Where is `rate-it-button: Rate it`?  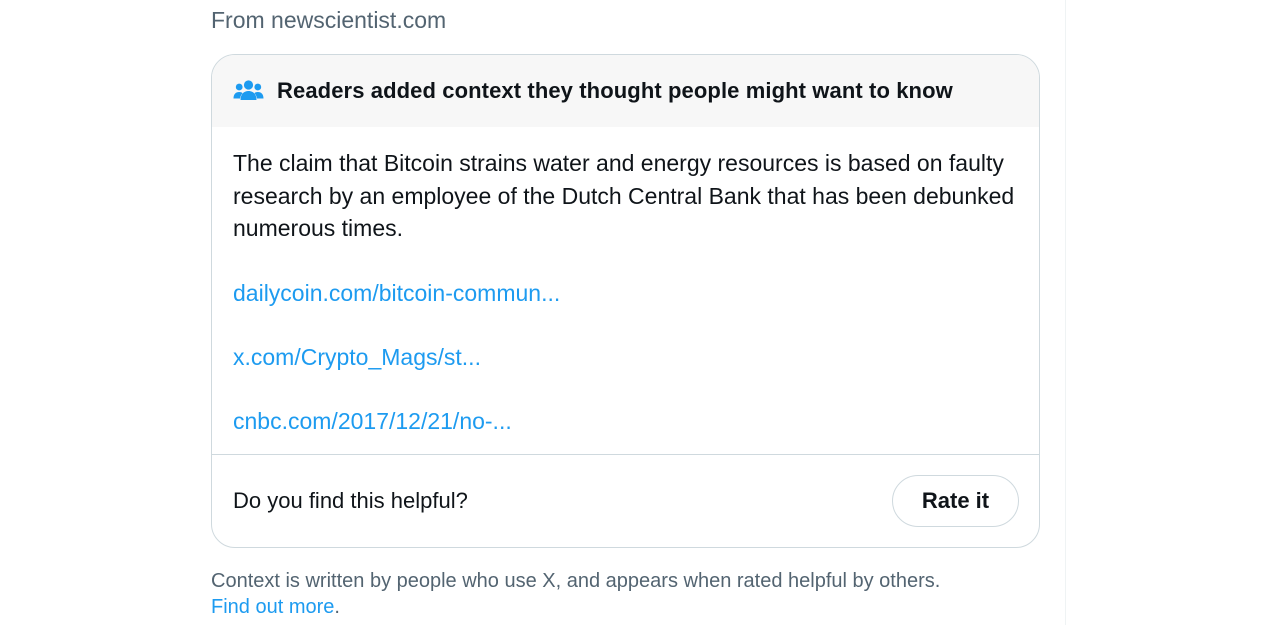
rate-it-button: Rate it is located at coordinates (955, 501).